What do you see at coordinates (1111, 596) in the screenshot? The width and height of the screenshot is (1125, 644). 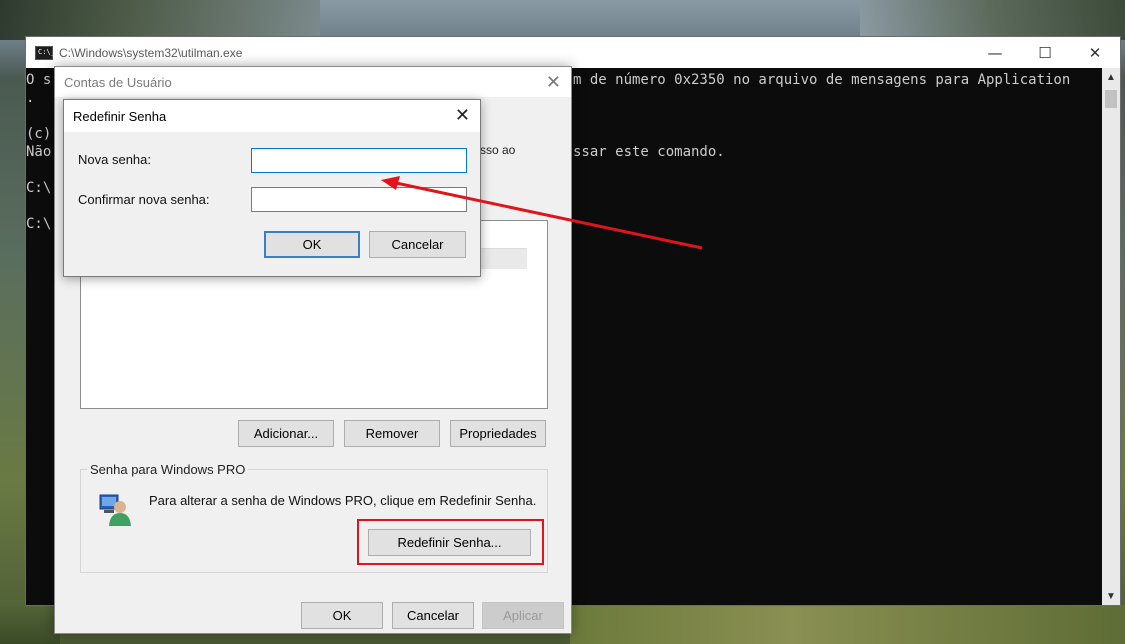 I see `scroll-down-icon: ▼` at bounding box center [1111, 596].